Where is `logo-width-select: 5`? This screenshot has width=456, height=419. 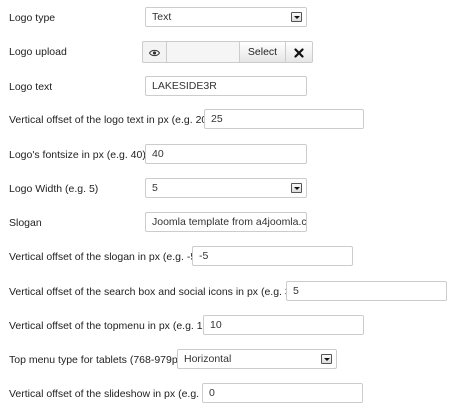
logo-width-select: 5 is located at coordinates (226, 188).